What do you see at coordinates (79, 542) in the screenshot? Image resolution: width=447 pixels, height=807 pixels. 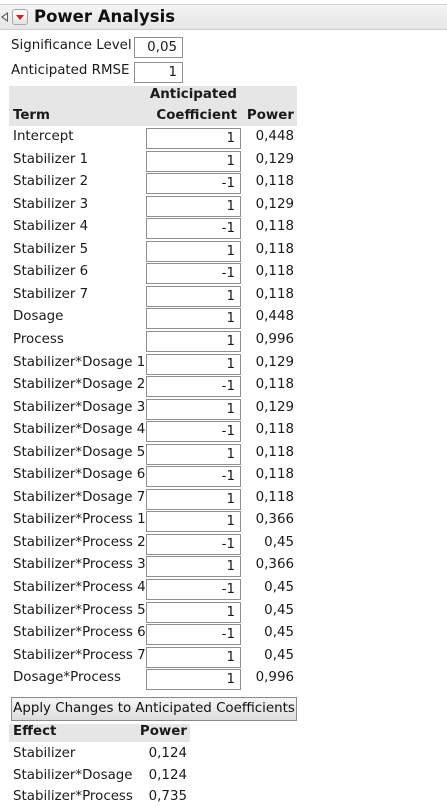 I see `term-label: Stabilizer*Process 2` at bounding box center [79, 542].